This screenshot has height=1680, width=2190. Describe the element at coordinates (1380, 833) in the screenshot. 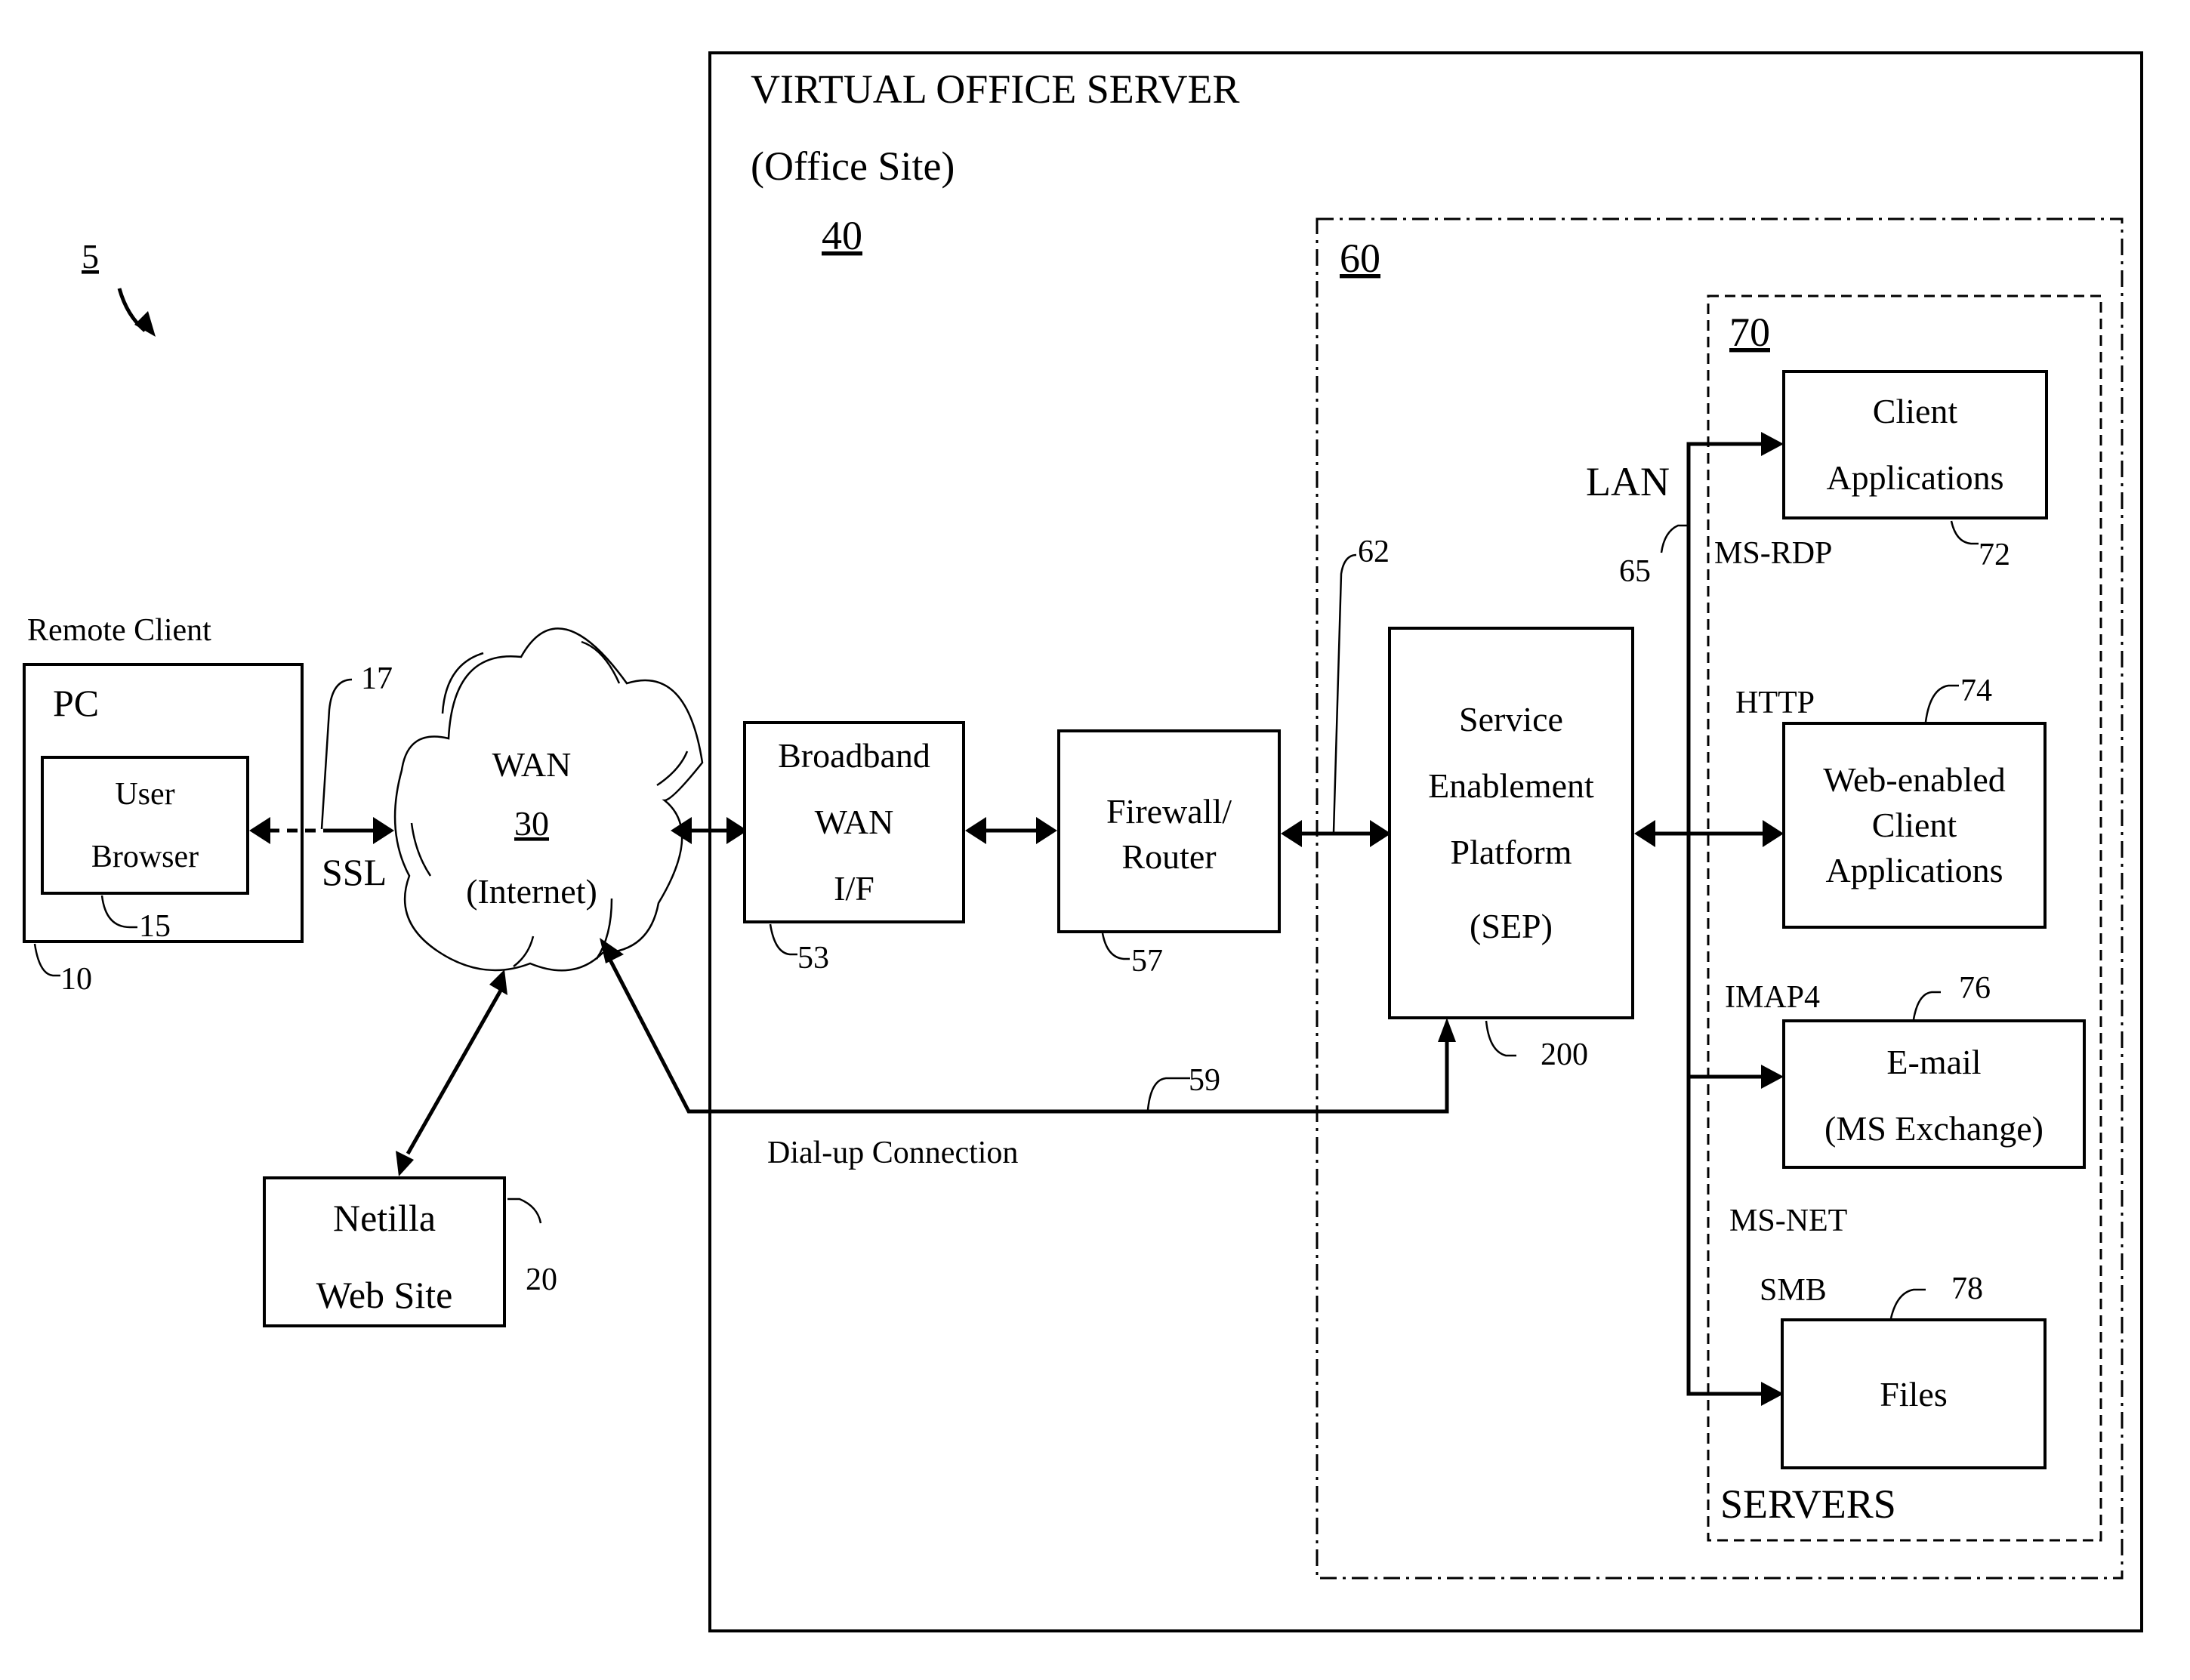

I see `firewall-sep-arrow-right-icon` at that location.